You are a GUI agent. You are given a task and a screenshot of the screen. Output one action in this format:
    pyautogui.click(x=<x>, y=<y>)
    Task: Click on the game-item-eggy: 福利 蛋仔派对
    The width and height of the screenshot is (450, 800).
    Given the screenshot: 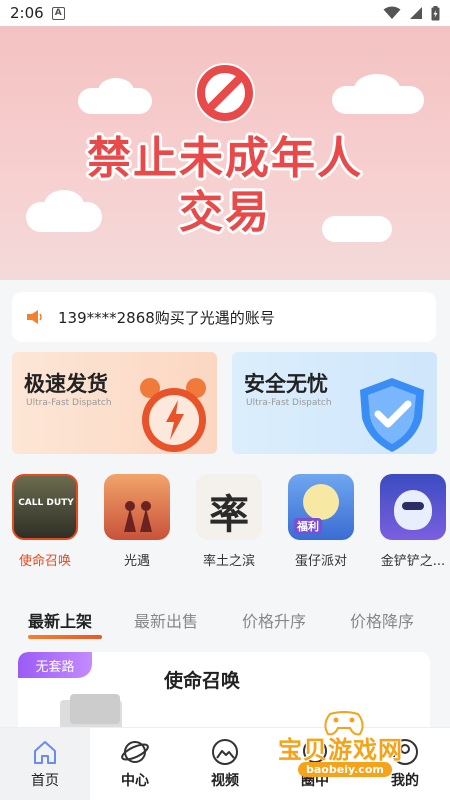 What is the action you would take?
    pyautogui.click(x=321, y=521)
    